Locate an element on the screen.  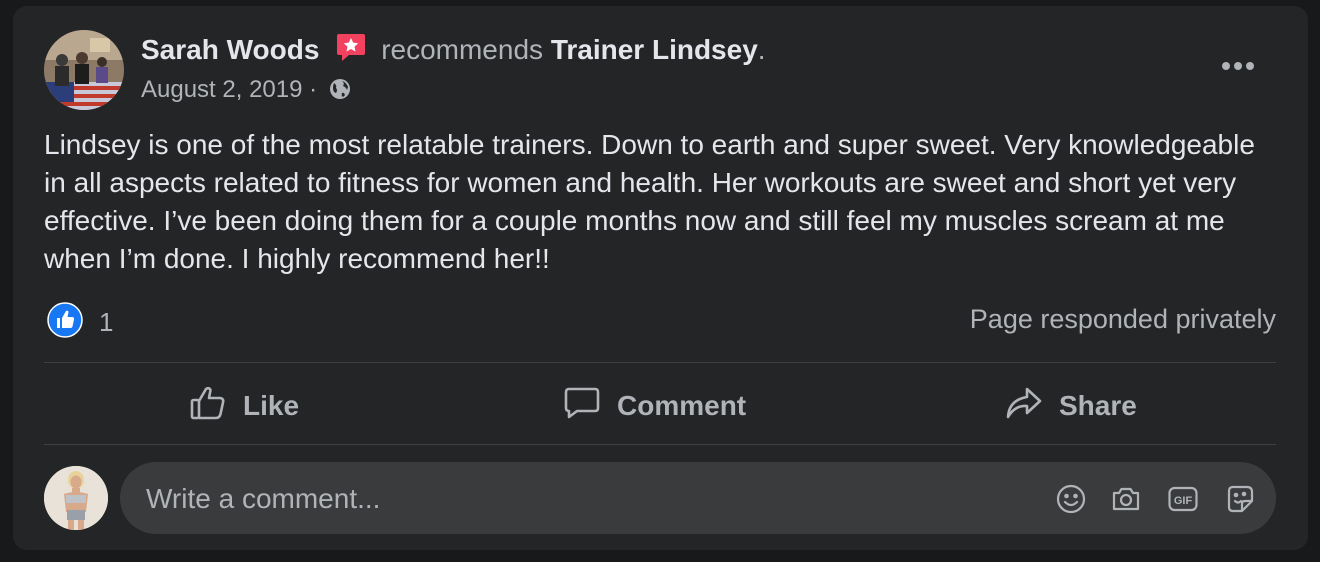
author-avatar is located at coordinates (84, 70).